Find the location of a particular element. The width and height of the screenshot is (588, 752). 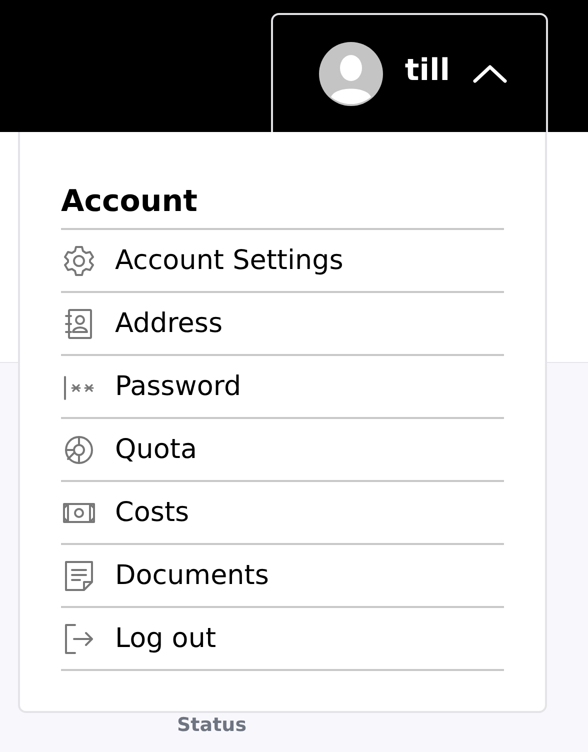

avatar-icon is located at coordinates (350, 74).